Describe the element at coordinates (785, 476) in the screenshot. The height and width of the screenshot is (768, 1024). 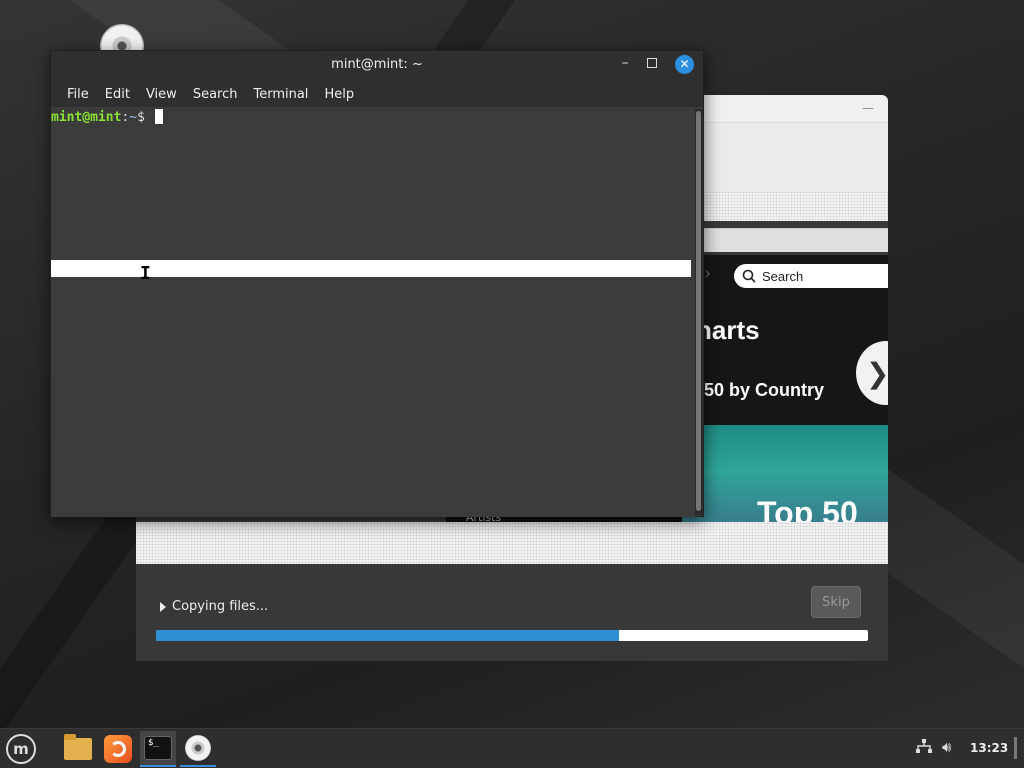
I see `spotify-top50-banner: Top 50` at that location.